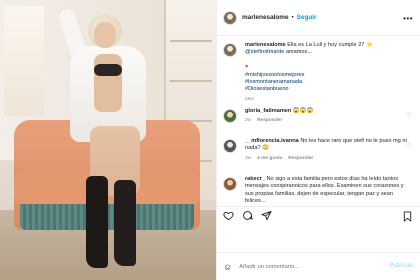  I want to click on commenter-username: rakecr_, so click(255, 179).